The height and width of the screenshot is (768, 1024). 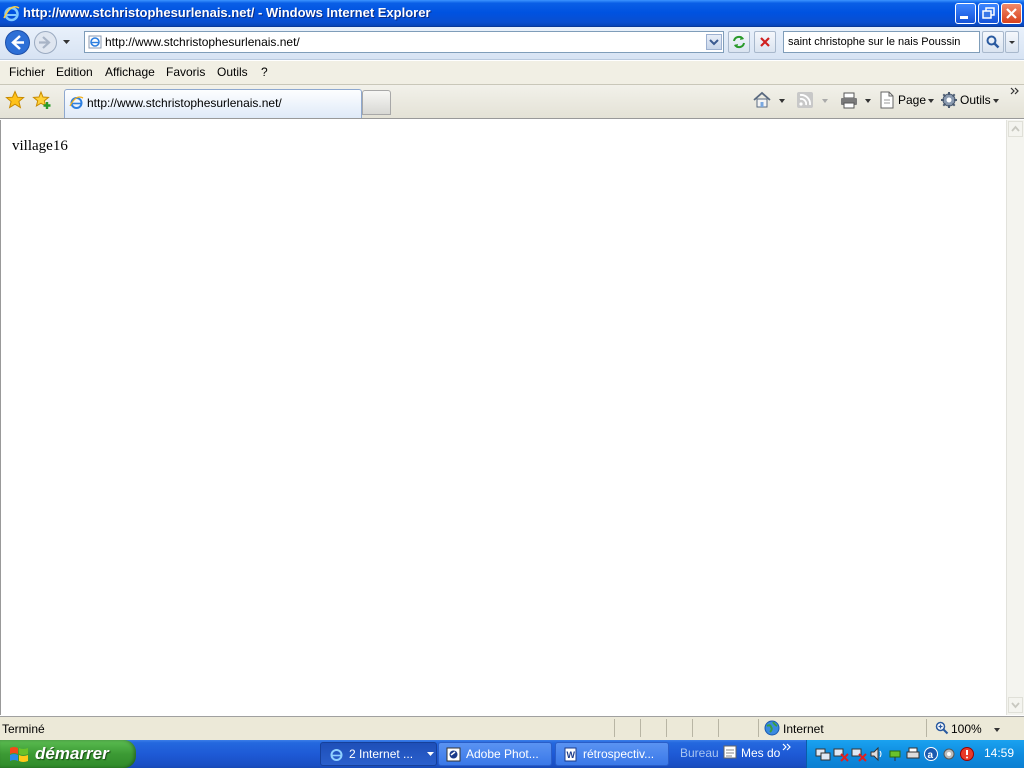 What do you see at coordinates (988, 13) in the screenshot?
I see `restore-button` at bounding box center [988, 13].